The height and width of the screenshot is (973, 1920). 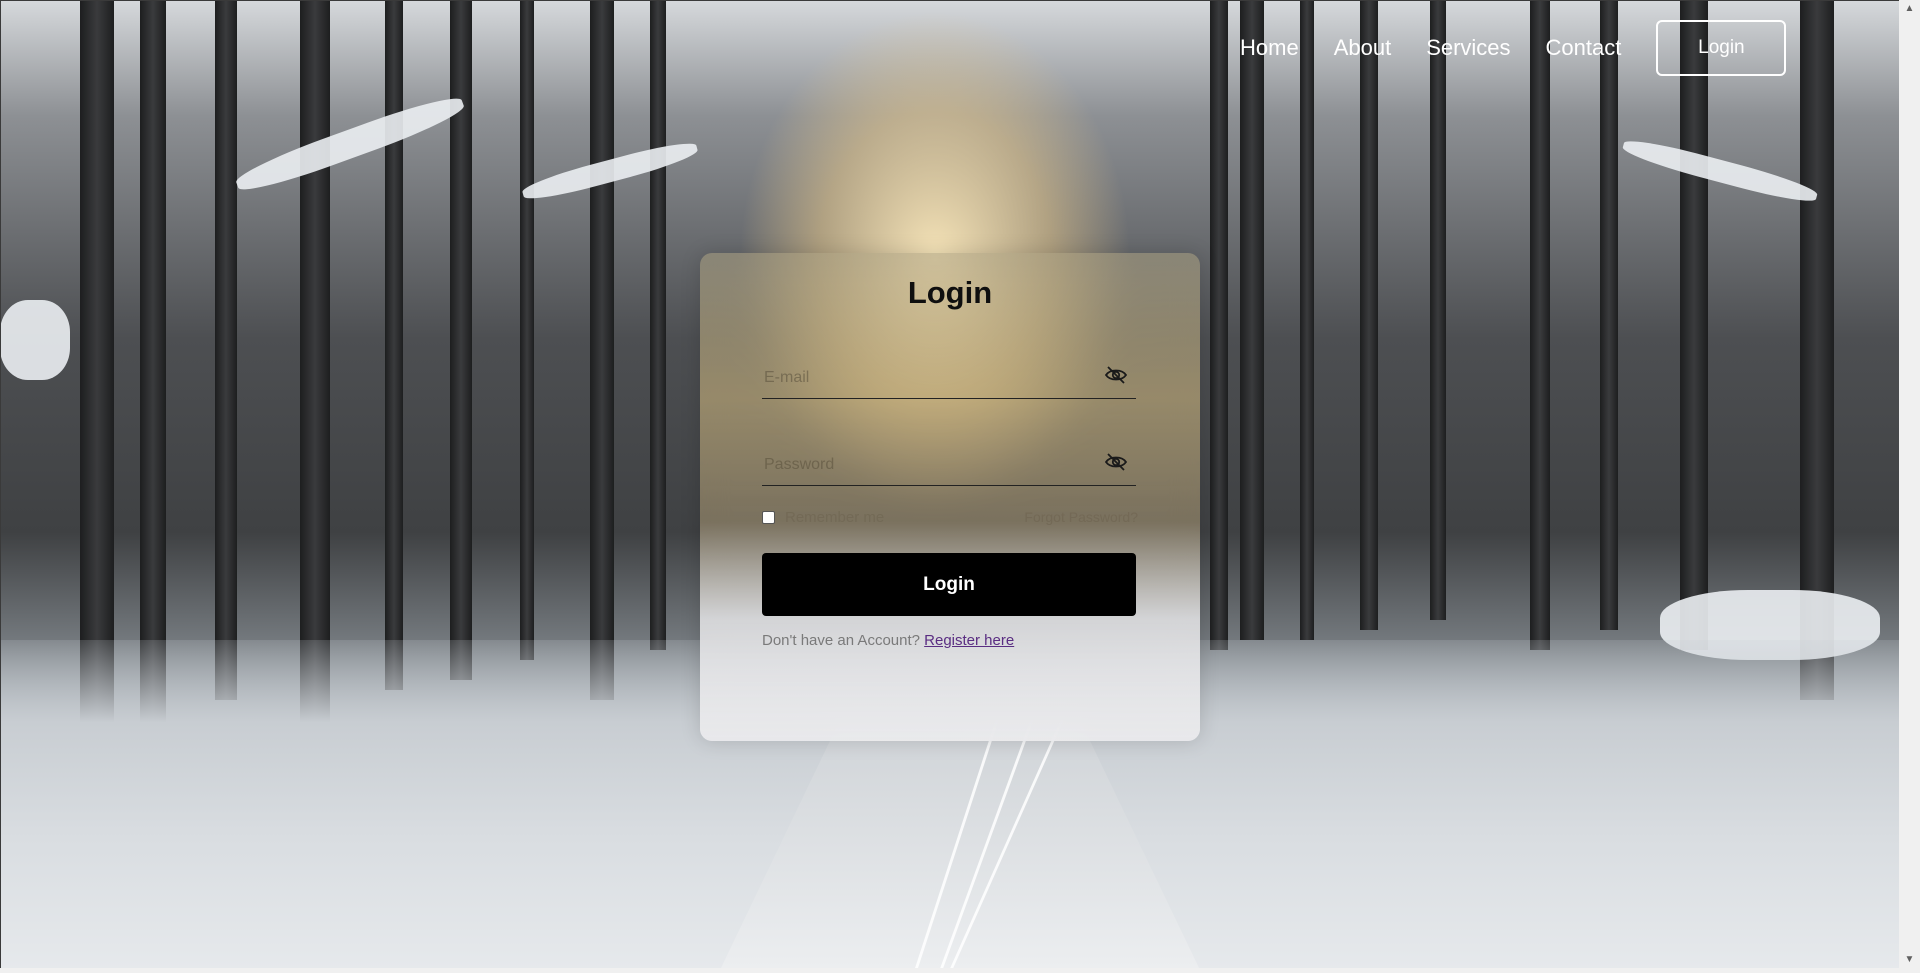 What do you see at coordinates (929, 378) in the screenshot?
I see `email-input` at bounding box center [929, 378].